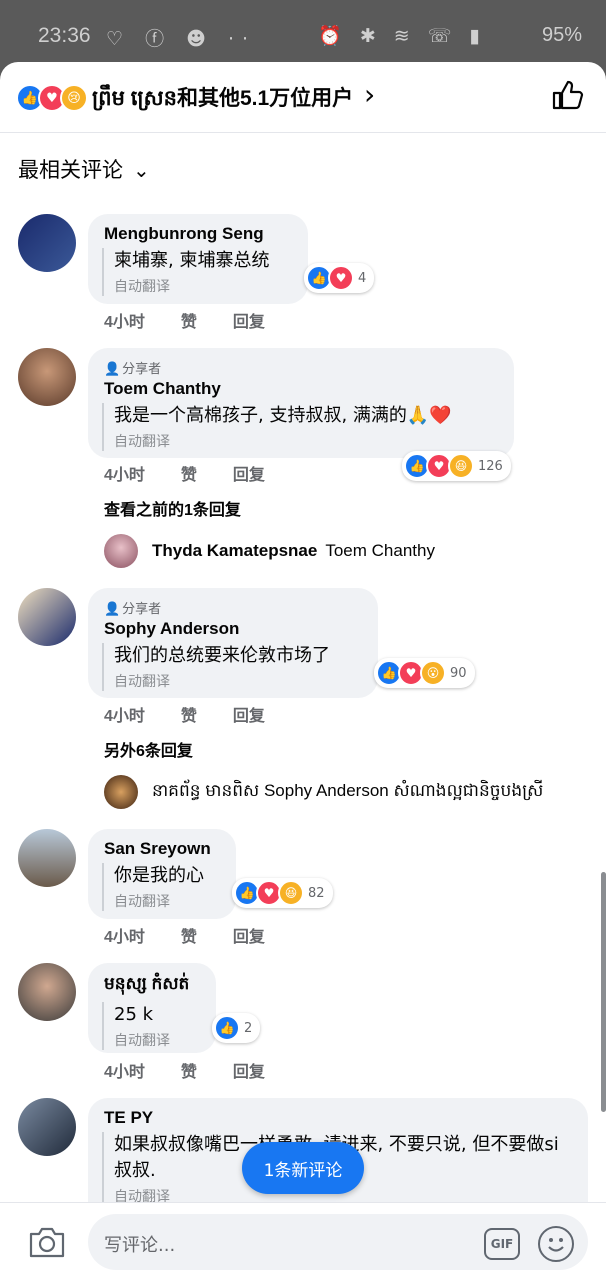  I want to click on reaction-number: 2, so click(248, 1028).